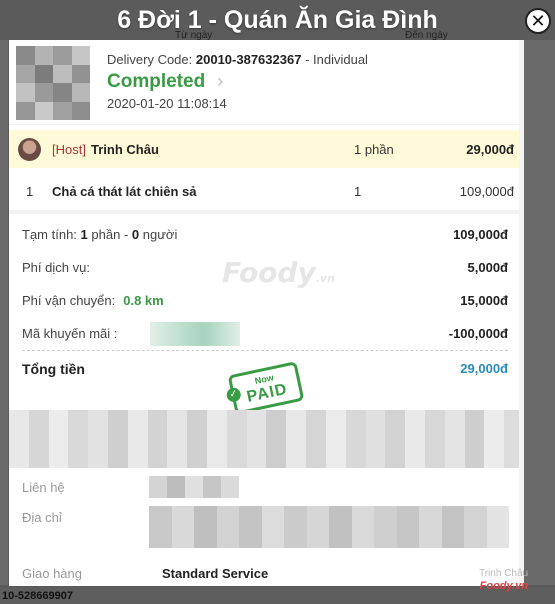  I want to click on subtotal-people: 0, so click(135, 234).